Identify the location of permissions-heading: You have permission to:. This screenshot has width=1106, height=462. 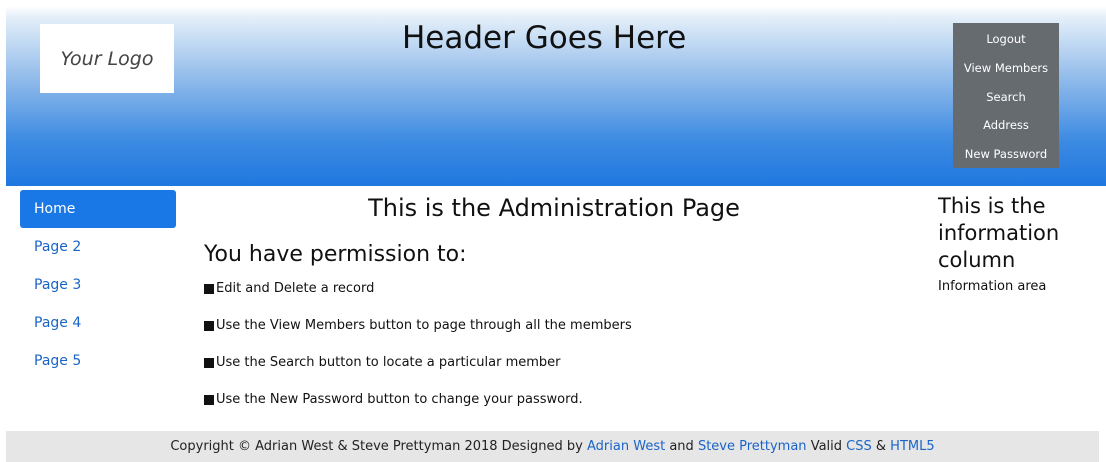
(335, 254).